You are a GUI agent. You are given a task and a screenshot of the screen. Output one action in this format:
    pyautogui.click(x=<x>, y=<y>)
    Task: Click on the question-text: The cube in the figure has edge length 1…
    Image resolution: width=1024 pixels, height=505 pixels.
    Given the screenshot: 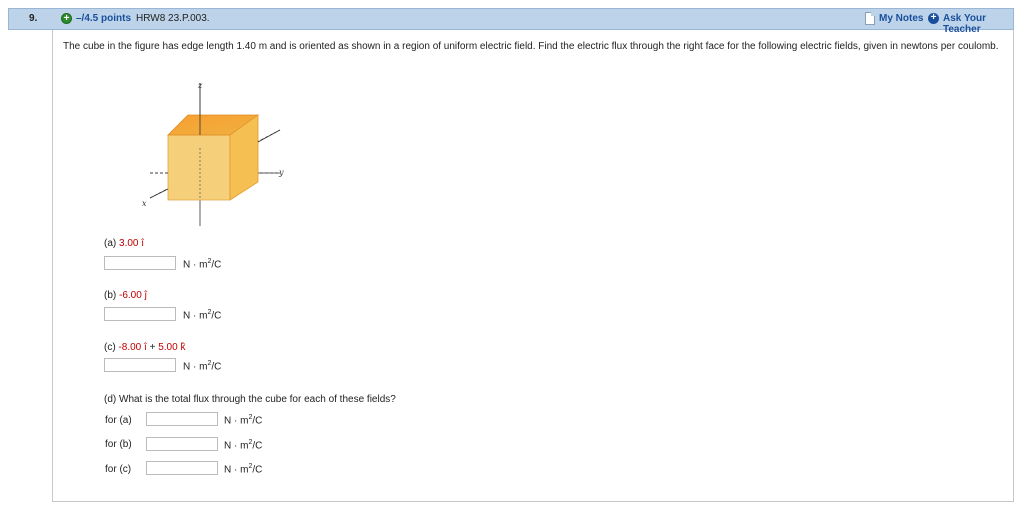 What is the action you would take?
    pyautogui.click(x=531, y=46)
    